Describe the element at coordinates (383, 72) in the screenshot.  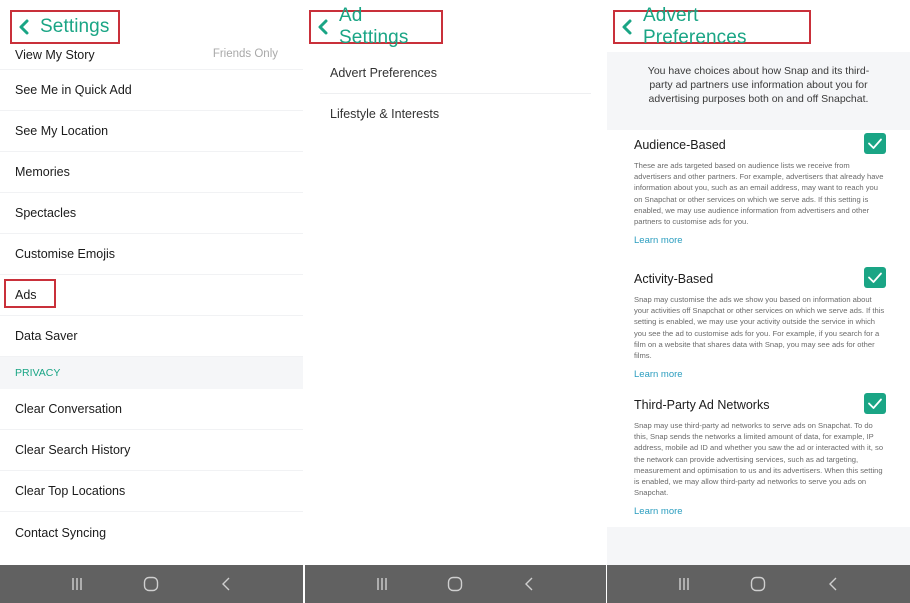
I see `item-label: Advert Preferences` at that location.